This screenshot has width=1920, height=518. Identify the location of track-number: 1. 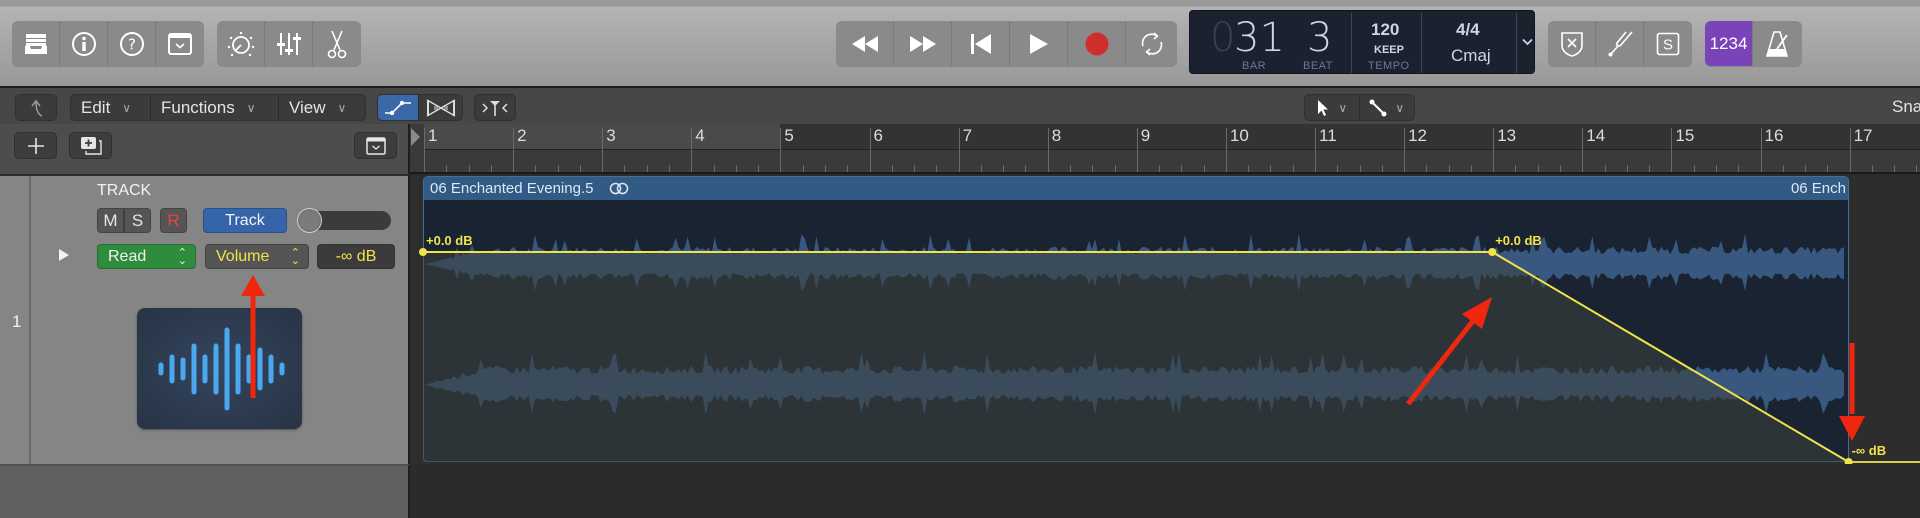
(17, 321).